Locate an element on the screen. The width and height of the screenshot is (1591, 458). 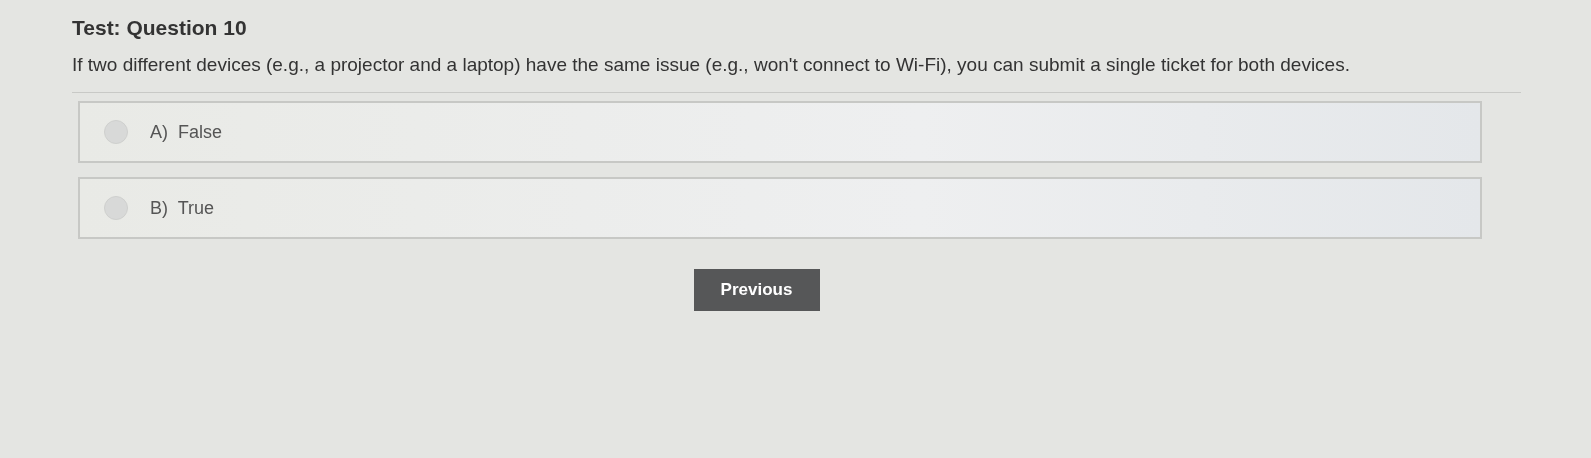
question-text: If two different devices (e.g., a projector and a laptop) have the same issue (e.g., won't connect to Wi-Fi), you can submit a single ticket for both devices. is located at coordinates (711, 65).